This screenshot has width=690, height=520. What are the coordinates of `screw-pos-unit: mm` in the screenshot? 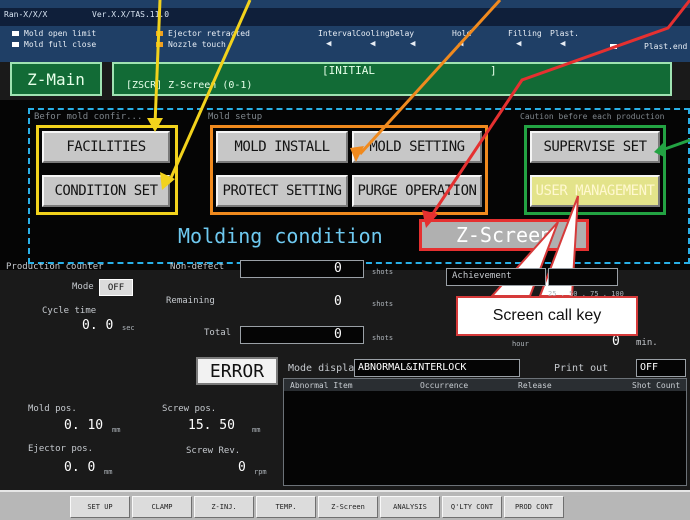 It's located at (256, 430).